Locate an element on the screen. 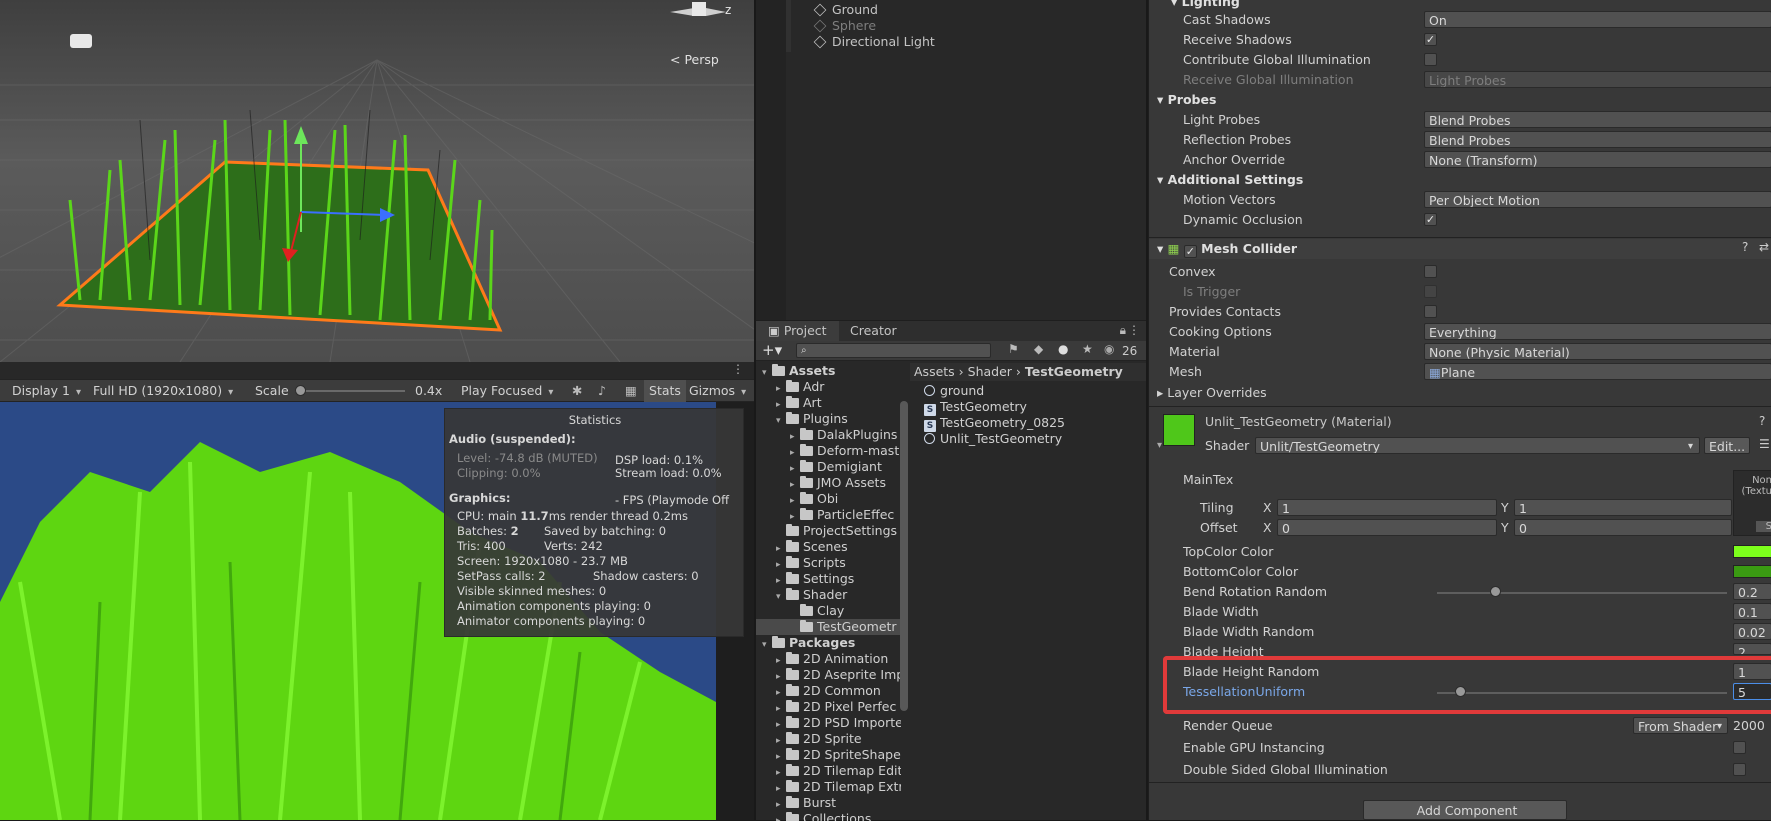 The height and width of the screenshot is (821, 1771). project-tree-item: ▸ Adr is located at coordinates (800, 387).